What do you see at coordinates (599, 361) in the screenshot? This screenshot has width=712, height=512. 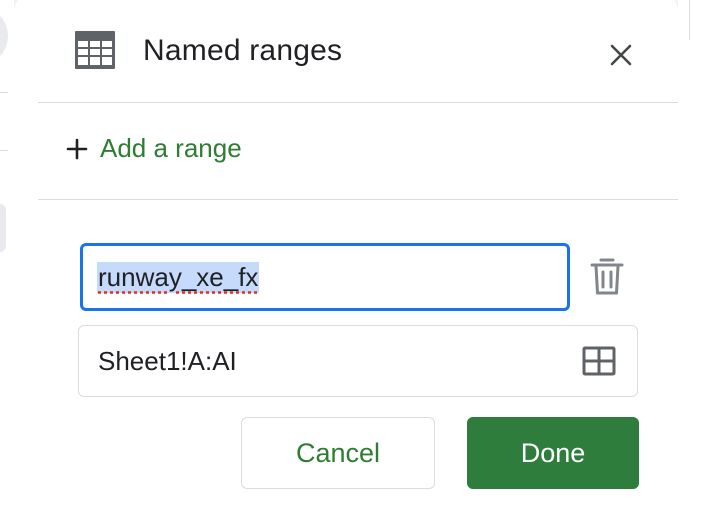 I see `grid-icon` at bounding box center [599, 361].